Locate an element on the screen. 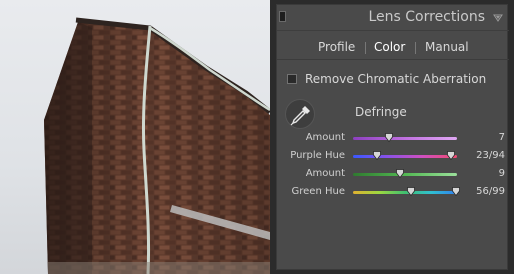  panel-header: Lens Corrections is located at coordinates (393, 18).